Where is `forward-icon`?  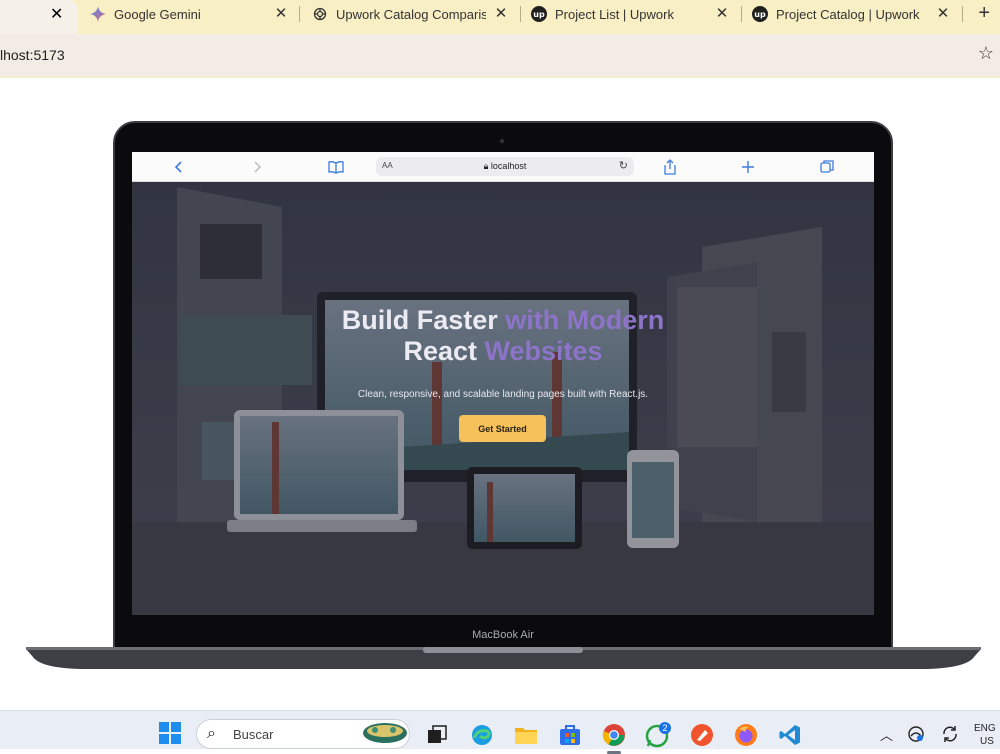 forward-icon is located at coordinates (257, 167).